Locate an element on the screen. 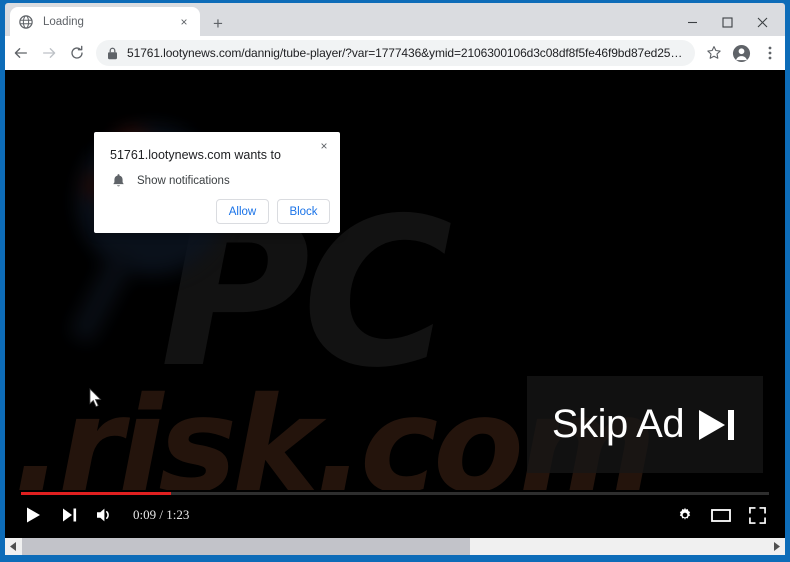 This screenshot has height=562, width=790. reload-icon is located at coordinates (76, 53).